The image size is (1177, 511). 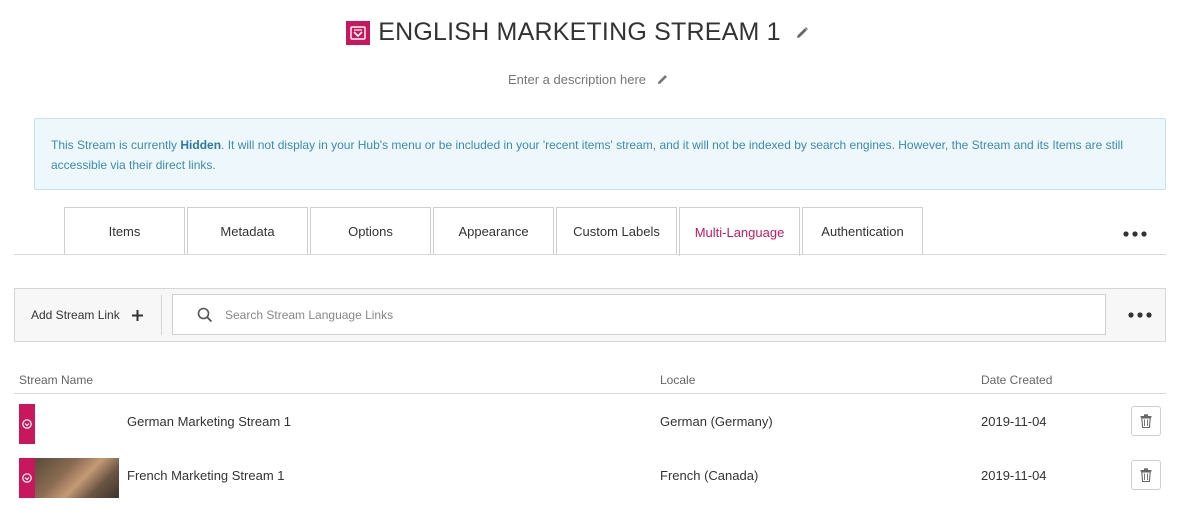 What do you see at coordinates (209, 421) in the screenshot?
I see `row-stream-name: German Marketing Stream 1` at bounding box center [209, 421].